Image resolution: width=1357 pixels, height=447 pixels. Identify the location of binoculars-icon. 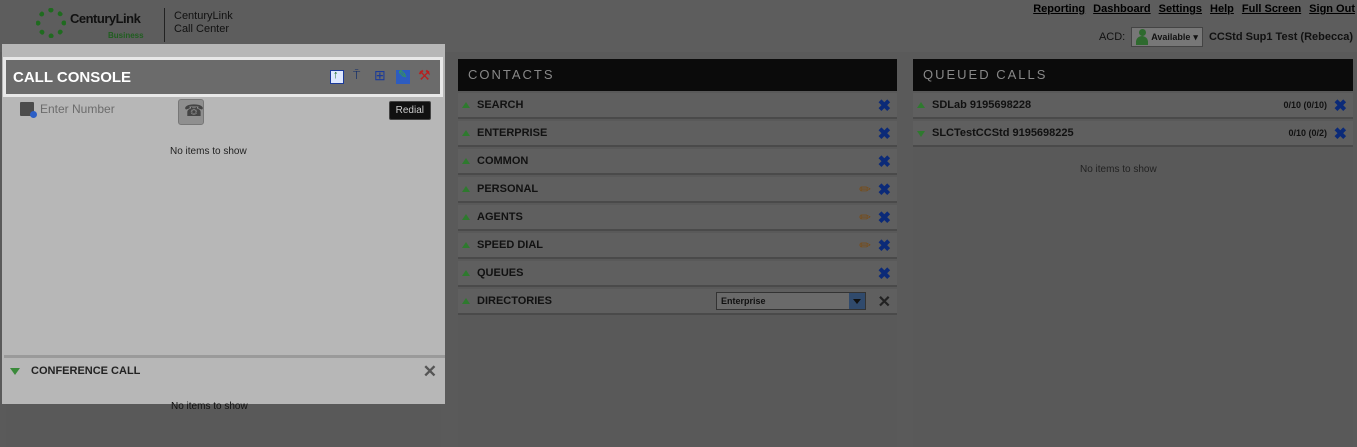
(381, 75).